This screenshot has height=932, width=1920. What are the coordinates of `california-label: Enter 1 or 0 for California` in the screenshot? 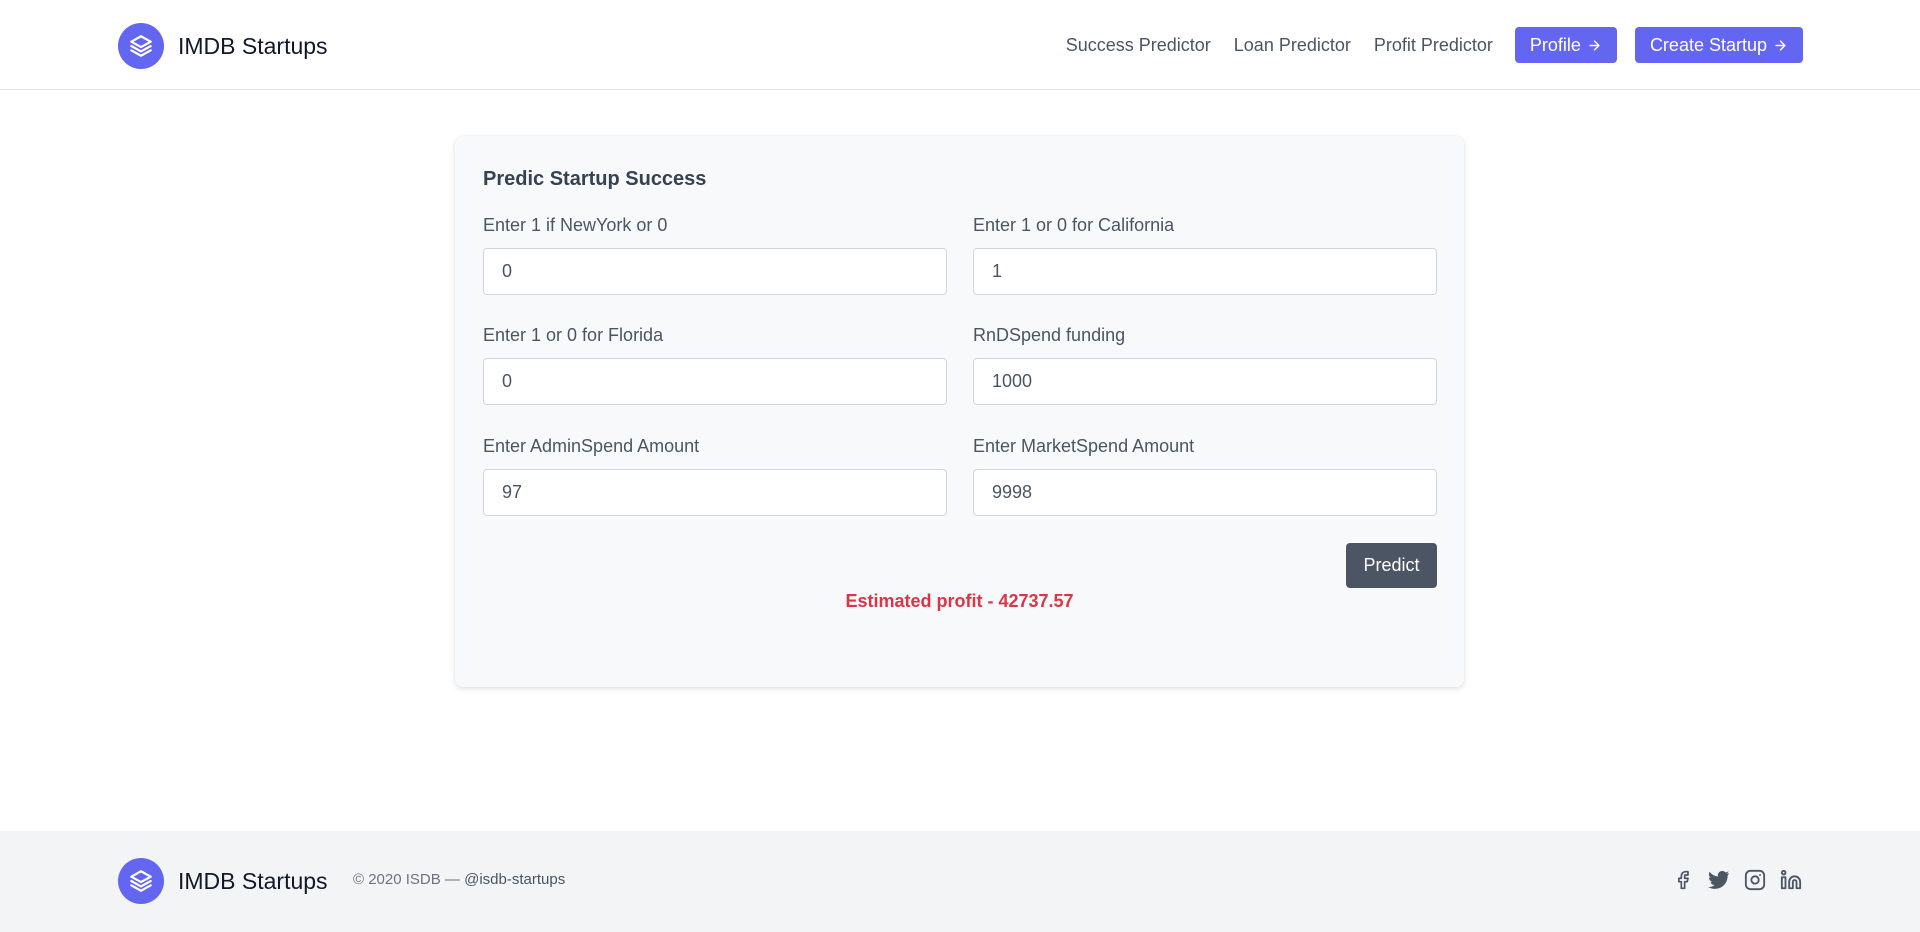 It's located at (1074, 225).